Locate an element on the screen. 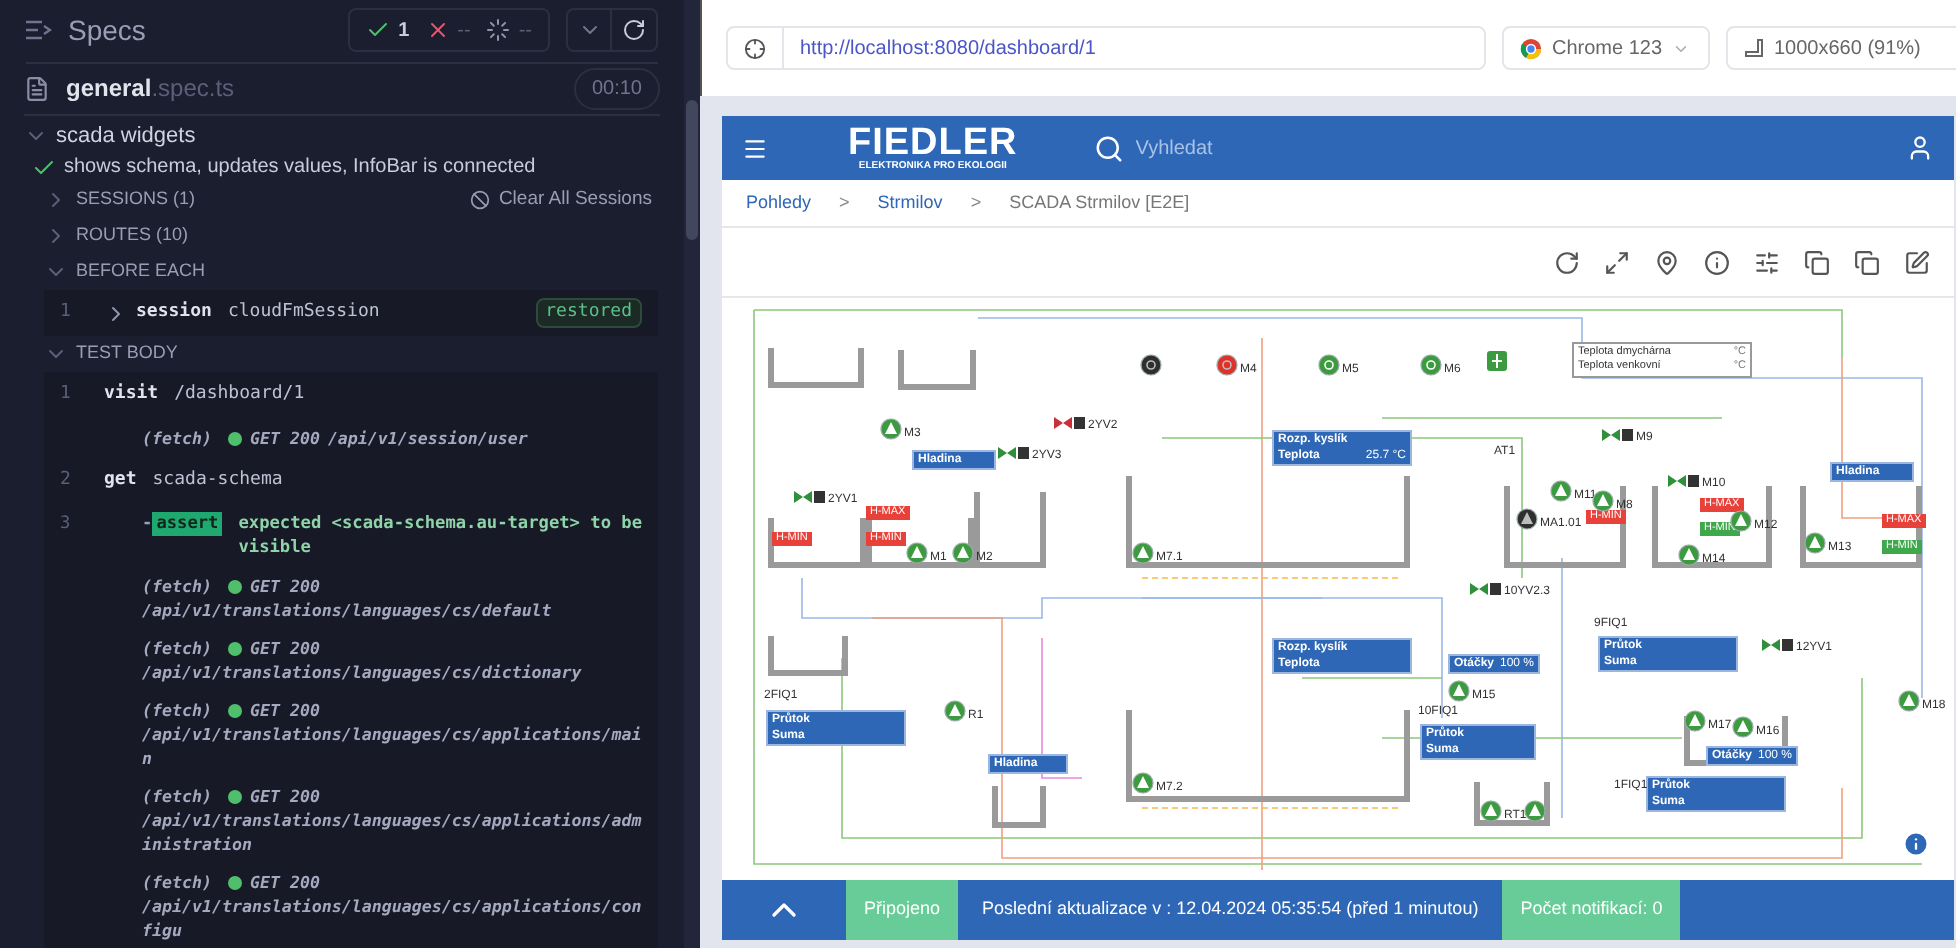  ban-icon is located at coordinates (480, 200).